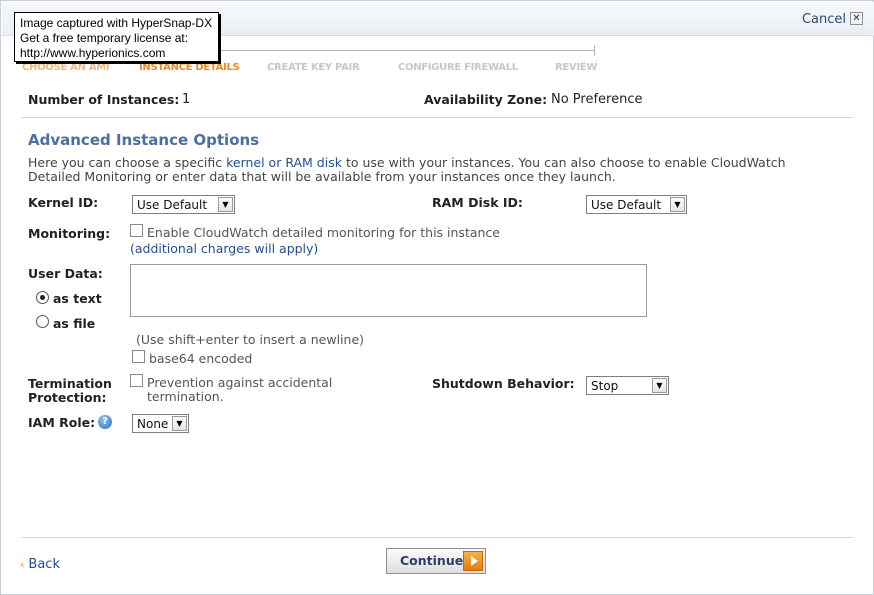  What do you see at coordinates (313, 67) in the screenshot?
I see `wizard-step-create-key-pair: CREATE KEY PAIR` at bounding box center [313, 67].